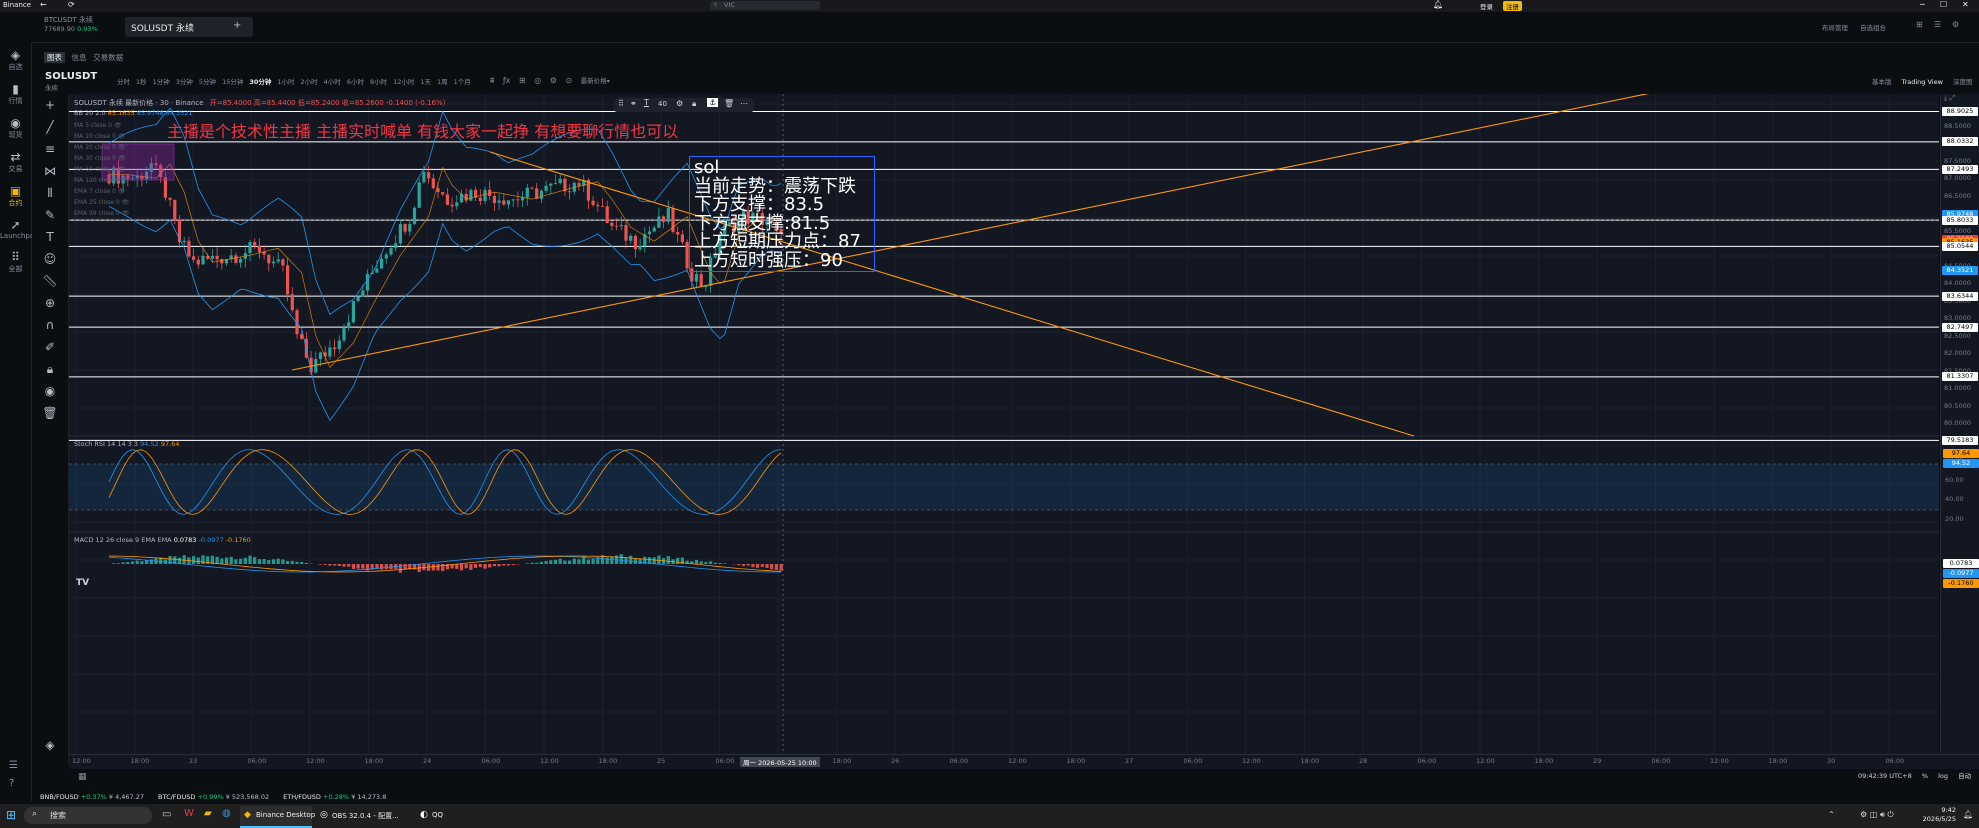 This screenshot has height=828, width=1979. I want to click on interval-10: 6小时, so click(355, 82).